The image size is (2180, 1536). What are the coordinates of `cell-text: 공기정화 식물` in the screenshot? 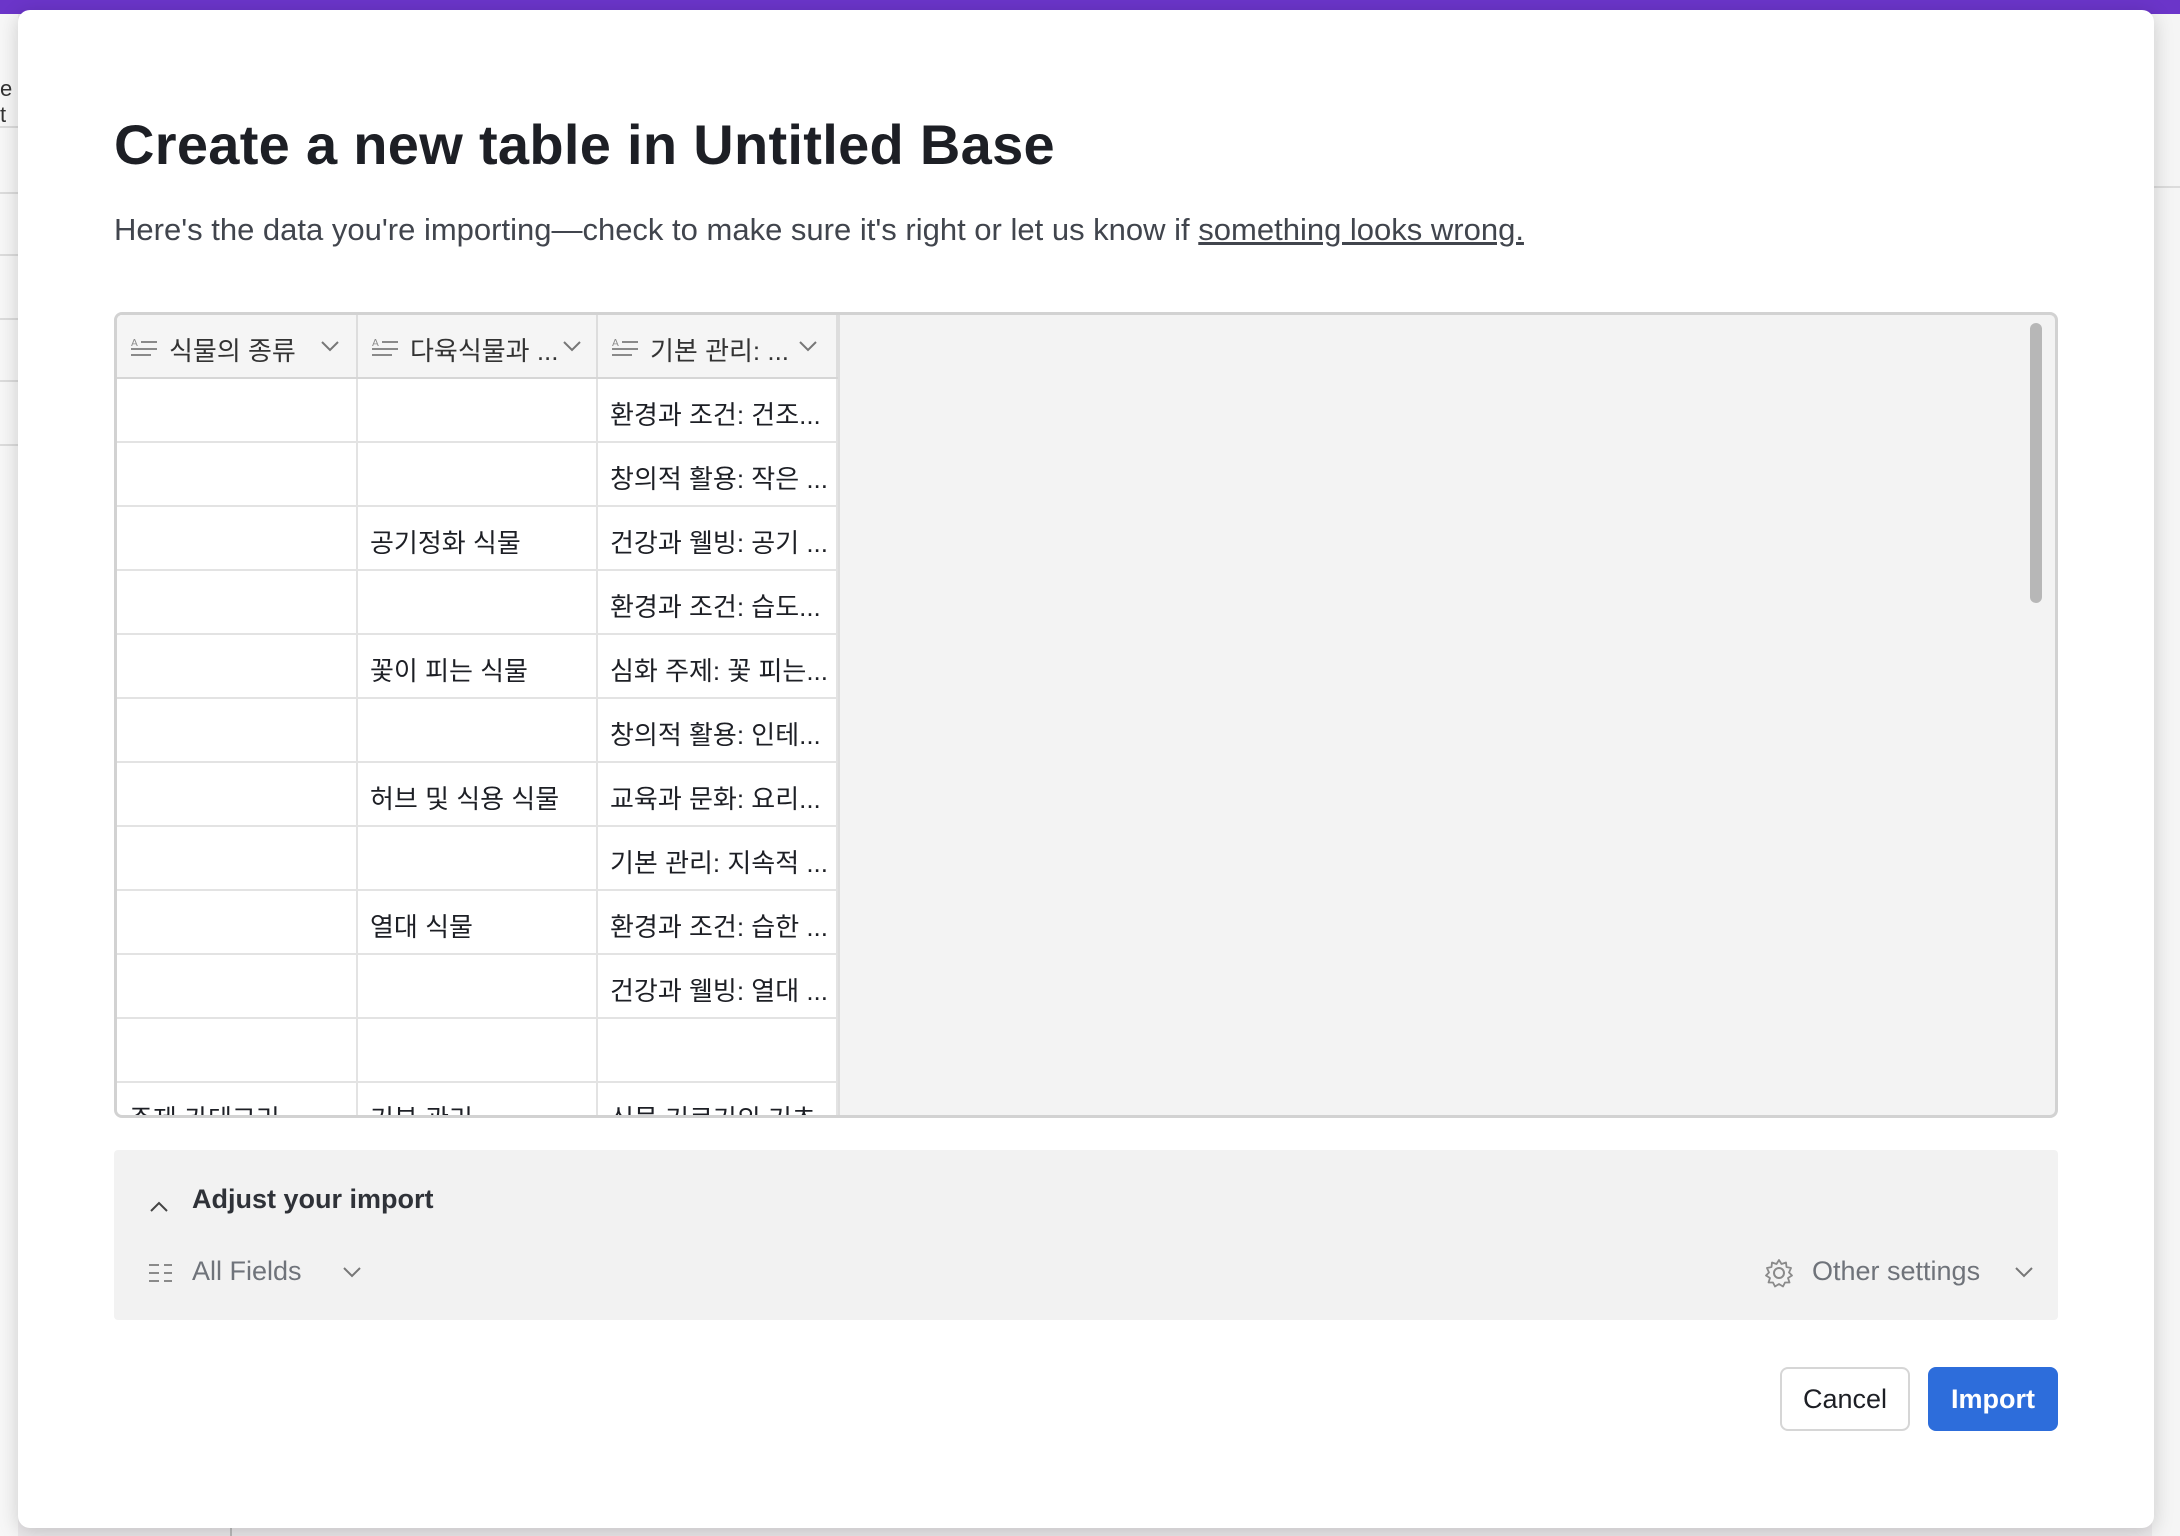 It's located at (445, 543).